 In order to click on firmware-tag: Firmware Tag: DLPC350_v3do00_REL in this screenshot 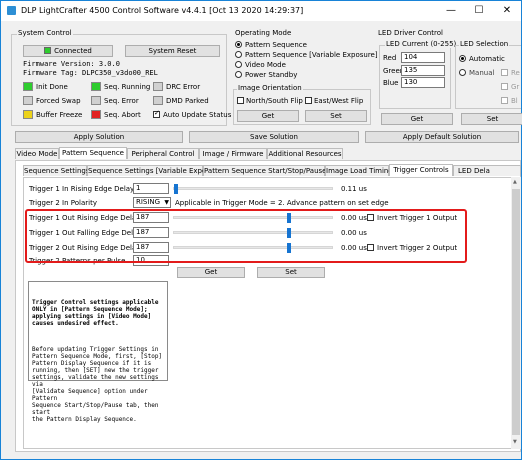, I will do `click(90, 73)`.